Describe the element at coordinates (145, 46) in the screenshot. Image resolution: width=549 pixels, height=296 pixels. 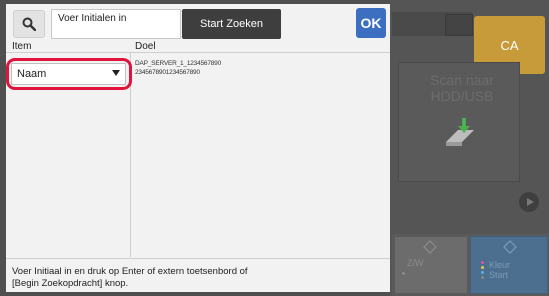
I see `doel-column-header: Doel` at that location.